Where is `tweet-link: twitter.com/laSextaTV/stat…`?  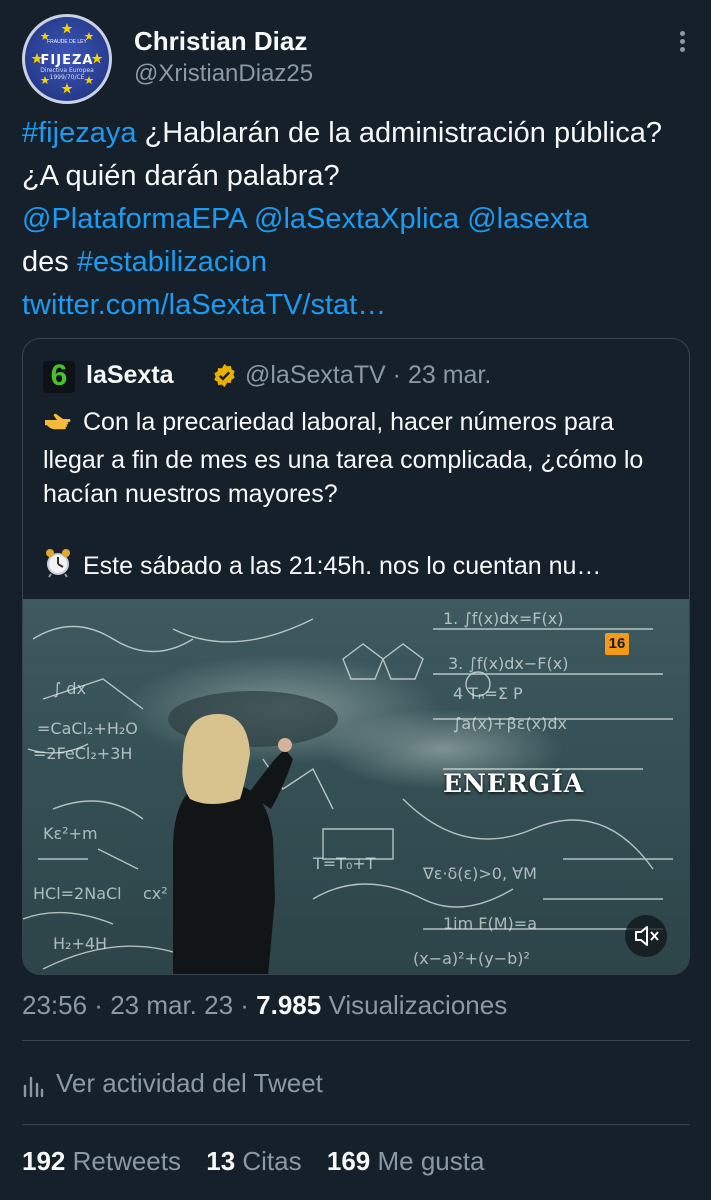 tweet-link: twitter.com/laSextaTV/stat… is located at coordinates (204, 305).